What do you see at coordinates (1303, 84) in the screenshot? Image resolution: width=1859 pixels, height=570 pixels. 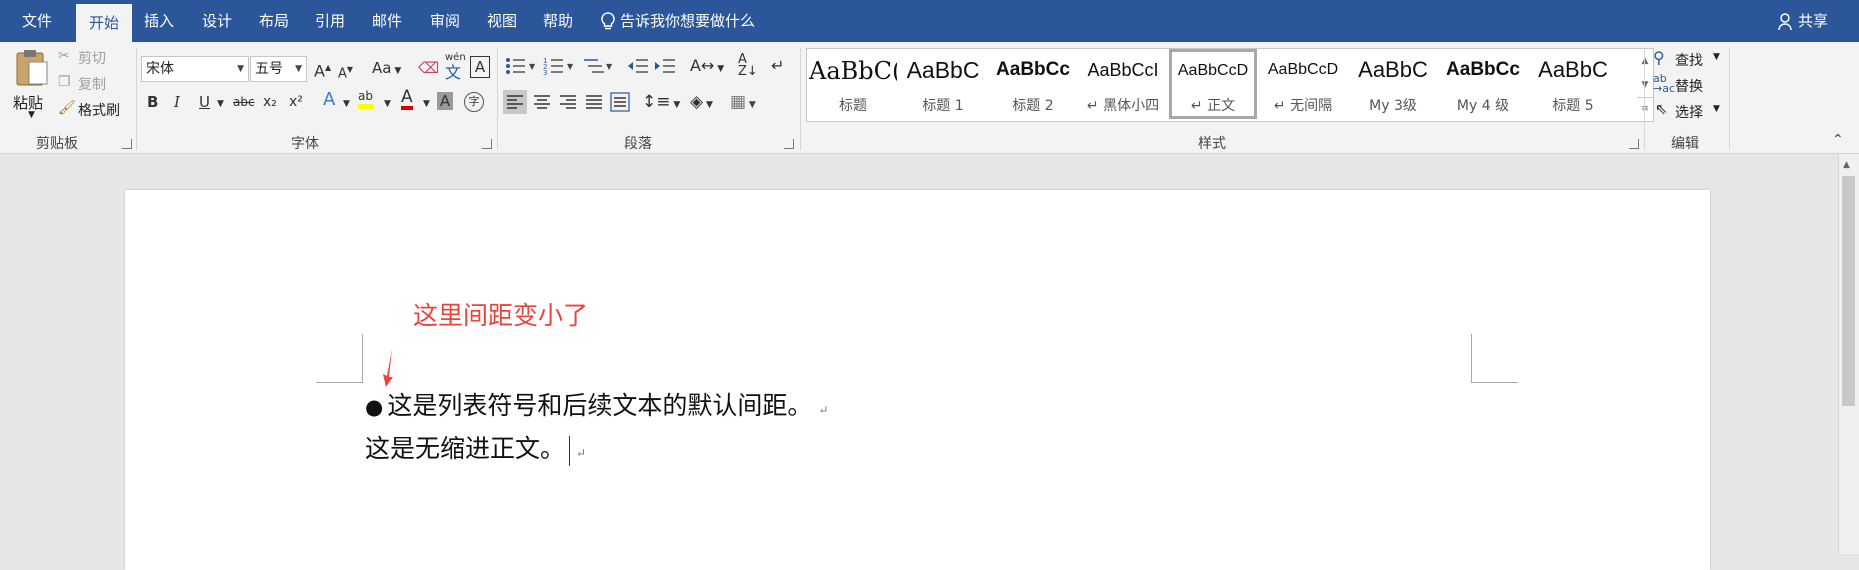 I see `style-no-spacing: AaBbCcD ↵ 无间隔` at bounding box center [1303, 84].